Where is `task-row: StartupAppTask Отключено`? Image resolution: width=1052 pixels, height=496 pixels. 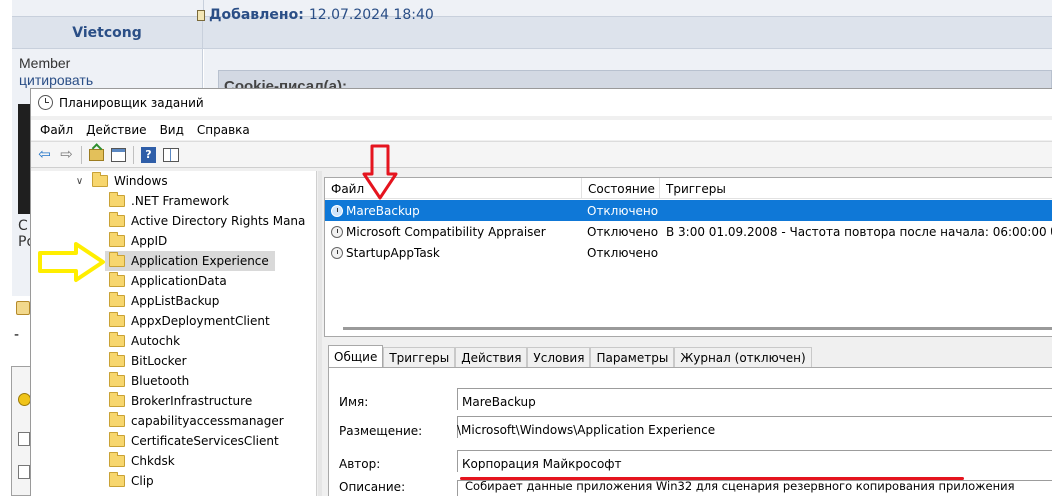 task-row: StartupAppTask Отключено is located at coordinates (688, 252).